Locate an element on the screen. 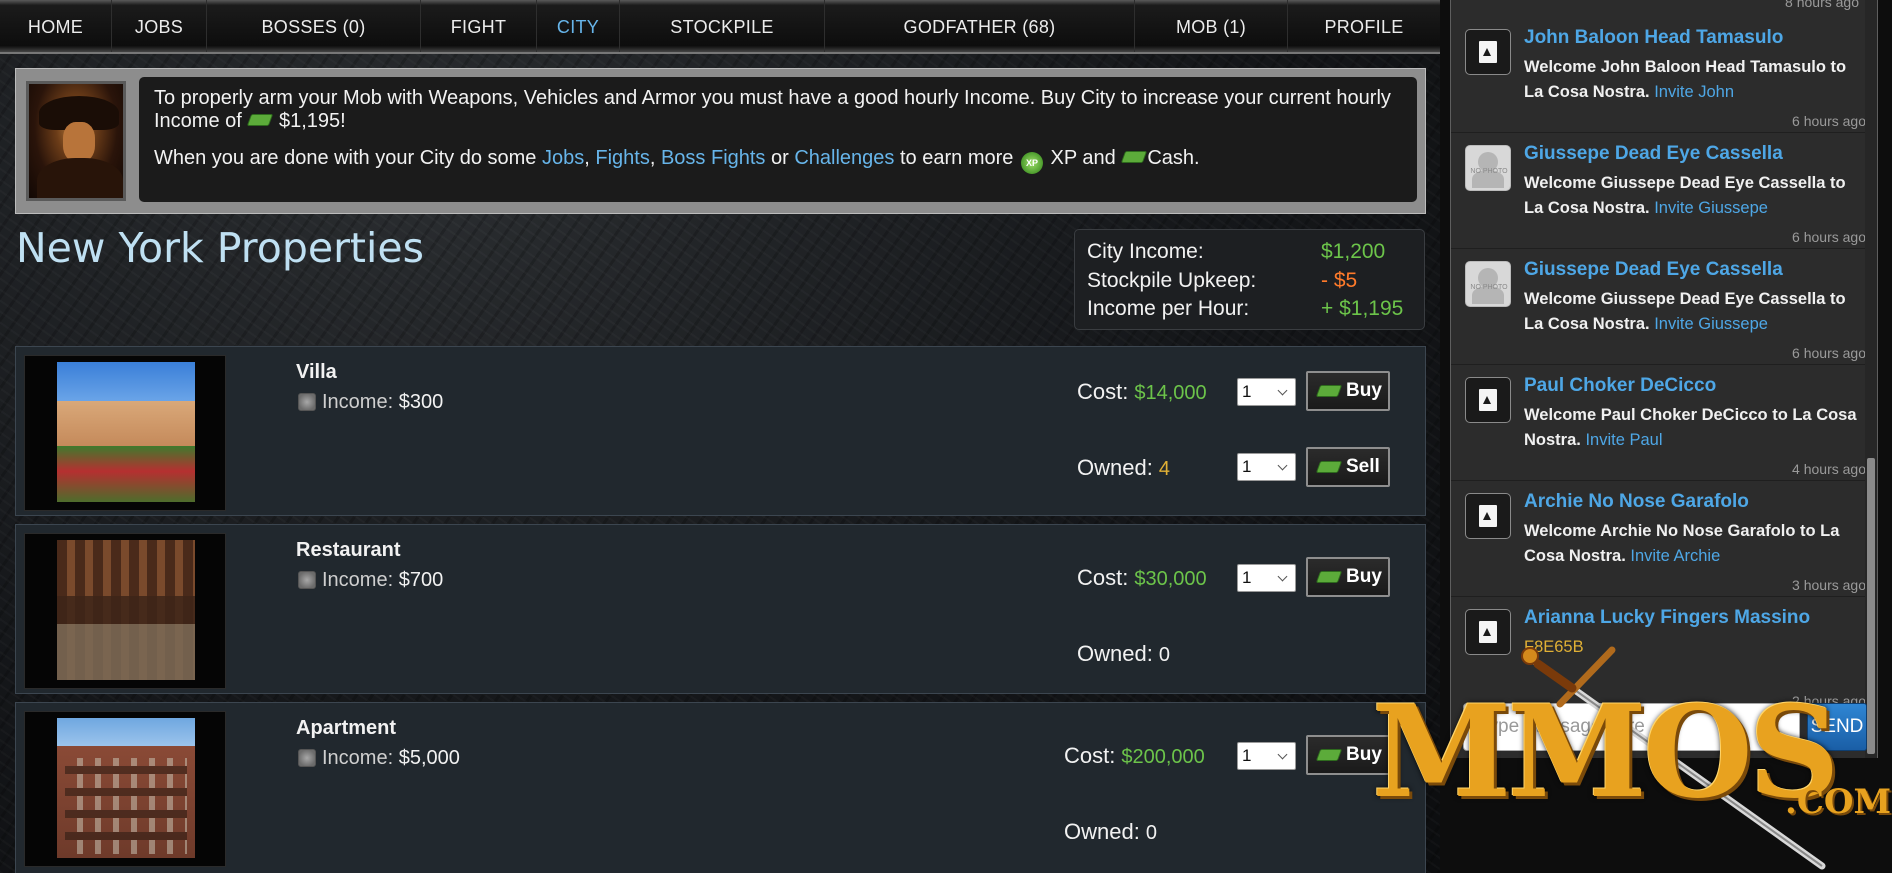  feed-timestamp: 4 hours ago is located at coordinates (1829, 469).